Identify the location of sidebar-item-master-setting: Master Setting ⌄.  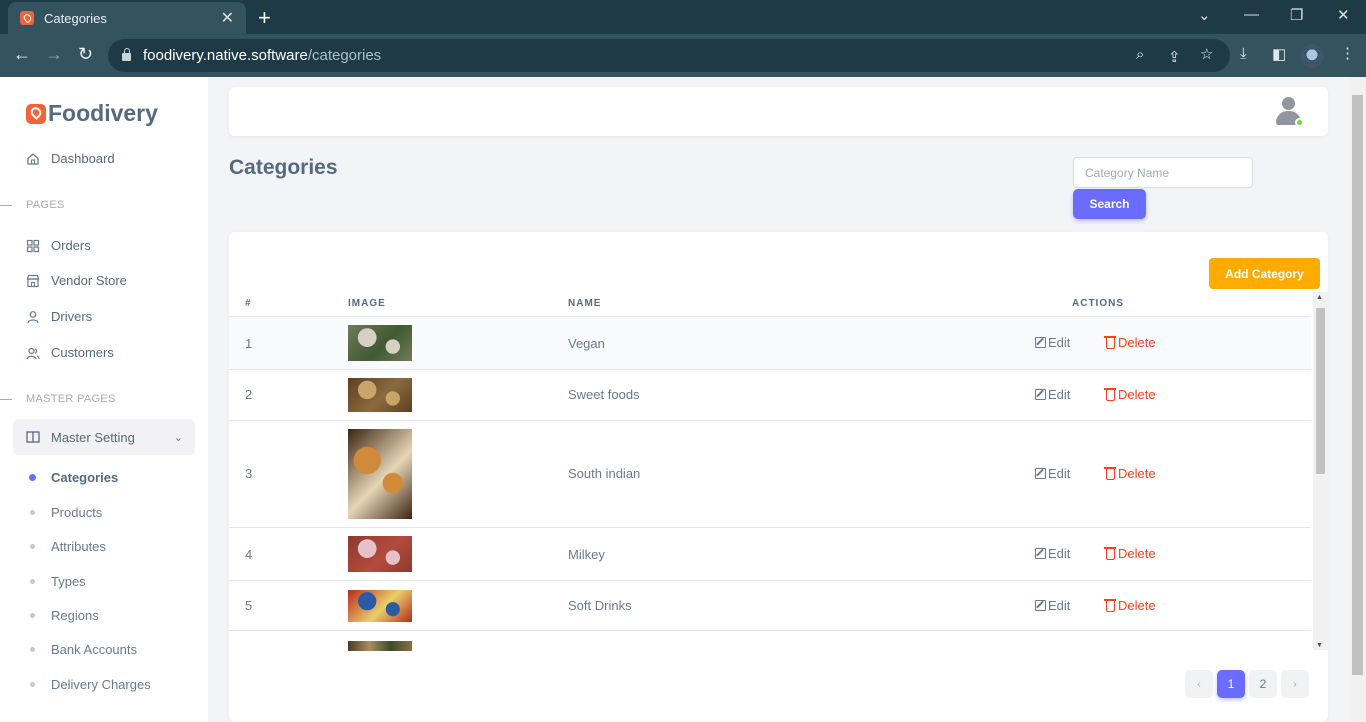
(104, 437).